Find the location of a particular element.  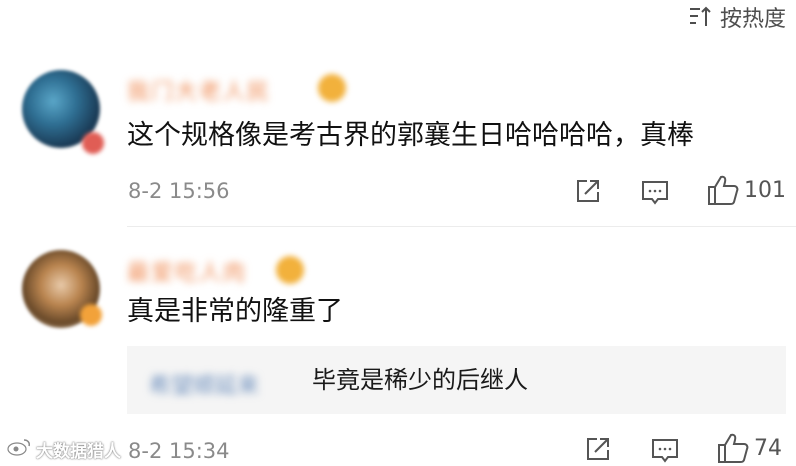

like-button: 74 is located at coordinates (749, 448).